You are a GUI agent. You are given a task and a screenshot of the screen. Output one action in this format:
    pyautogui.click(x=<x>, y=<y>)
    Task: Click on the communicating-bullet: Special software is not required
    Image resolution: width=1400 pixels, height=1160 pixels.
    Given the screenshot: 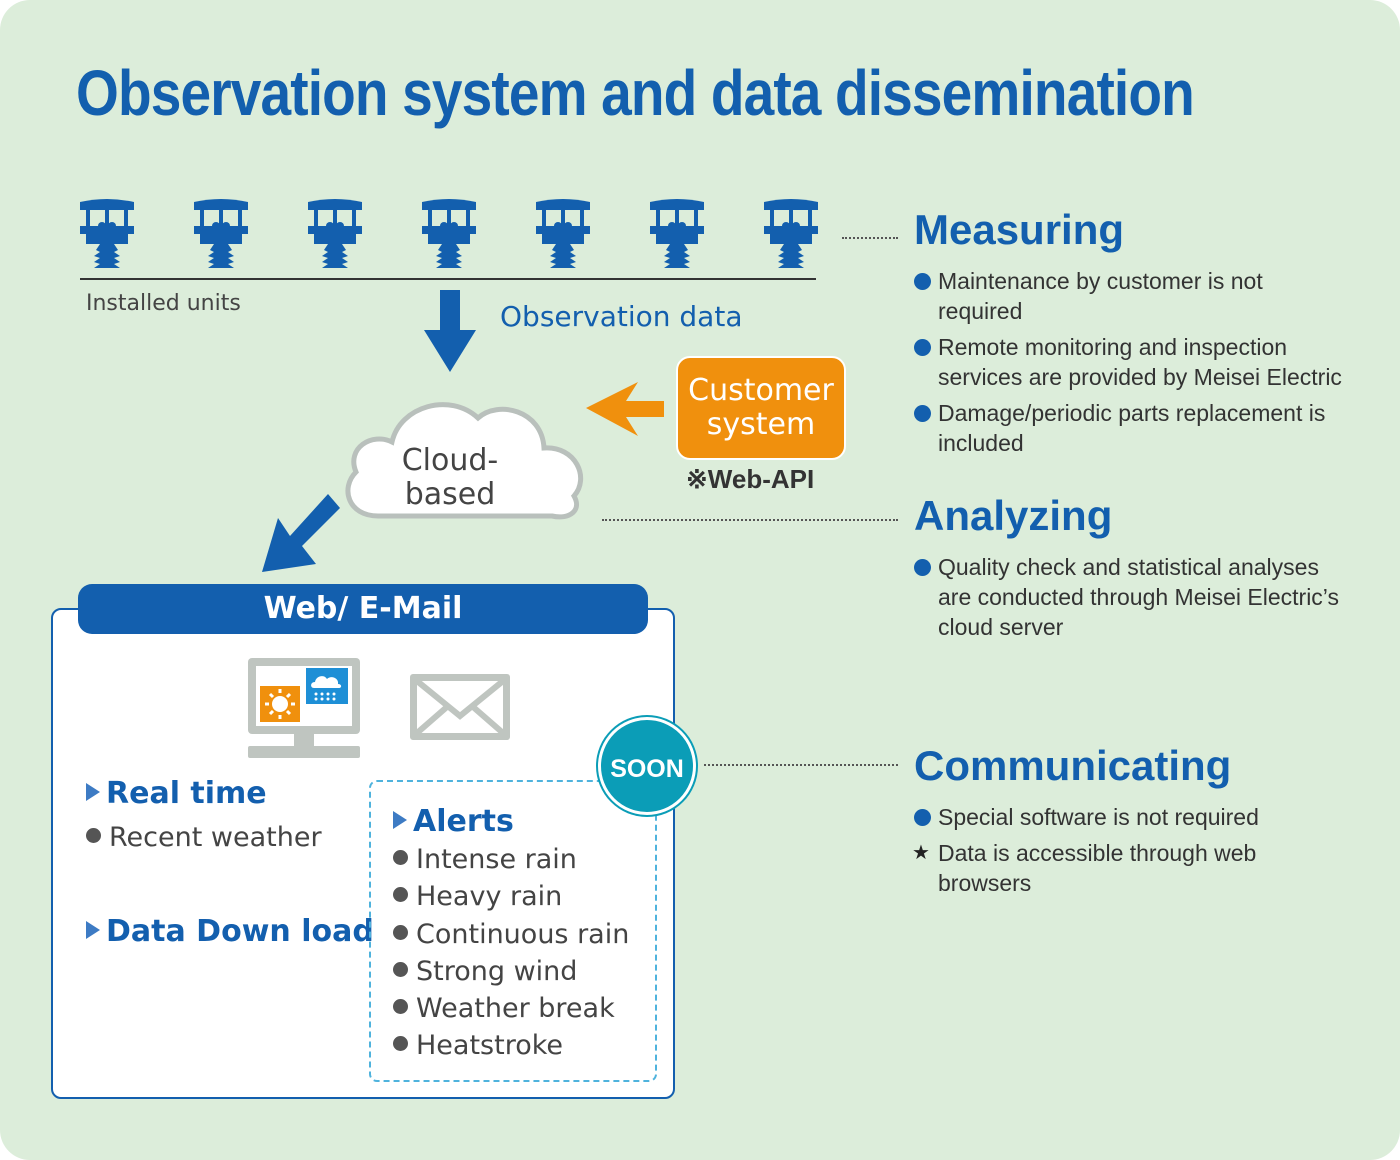 What is the action you would take?
    pyautogui.click(x=1086, y=817)
    